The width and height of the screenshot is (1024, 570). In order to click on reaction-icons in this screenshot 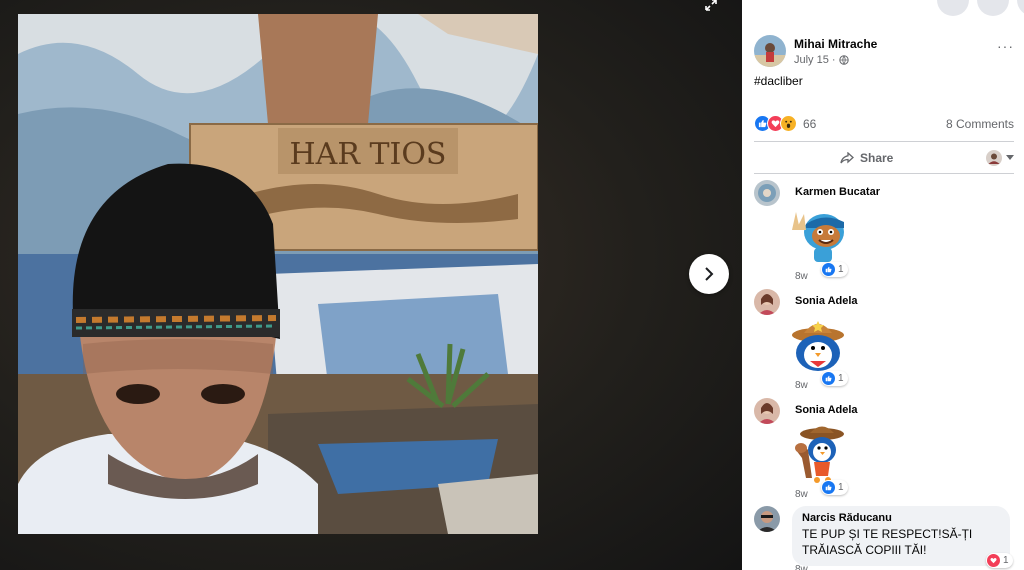, I will do `click(775, 123)`.